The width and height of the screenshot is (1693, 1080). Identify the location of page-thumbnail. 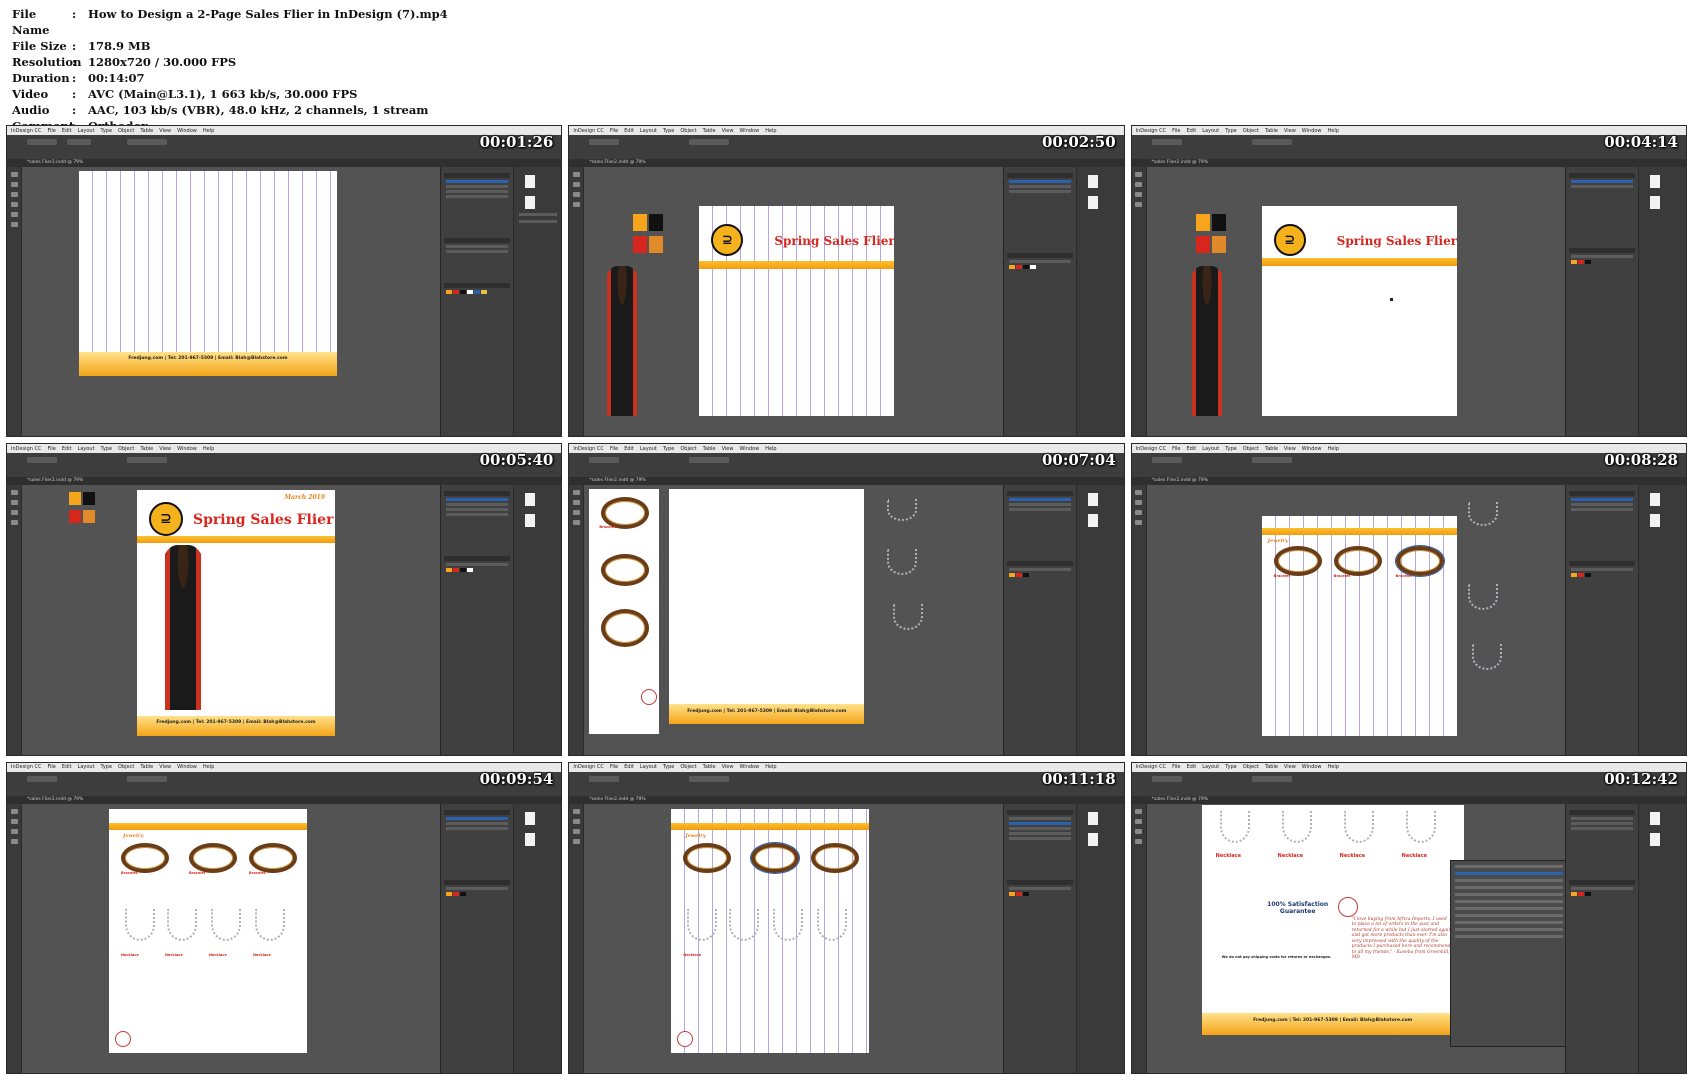
(530, 181).